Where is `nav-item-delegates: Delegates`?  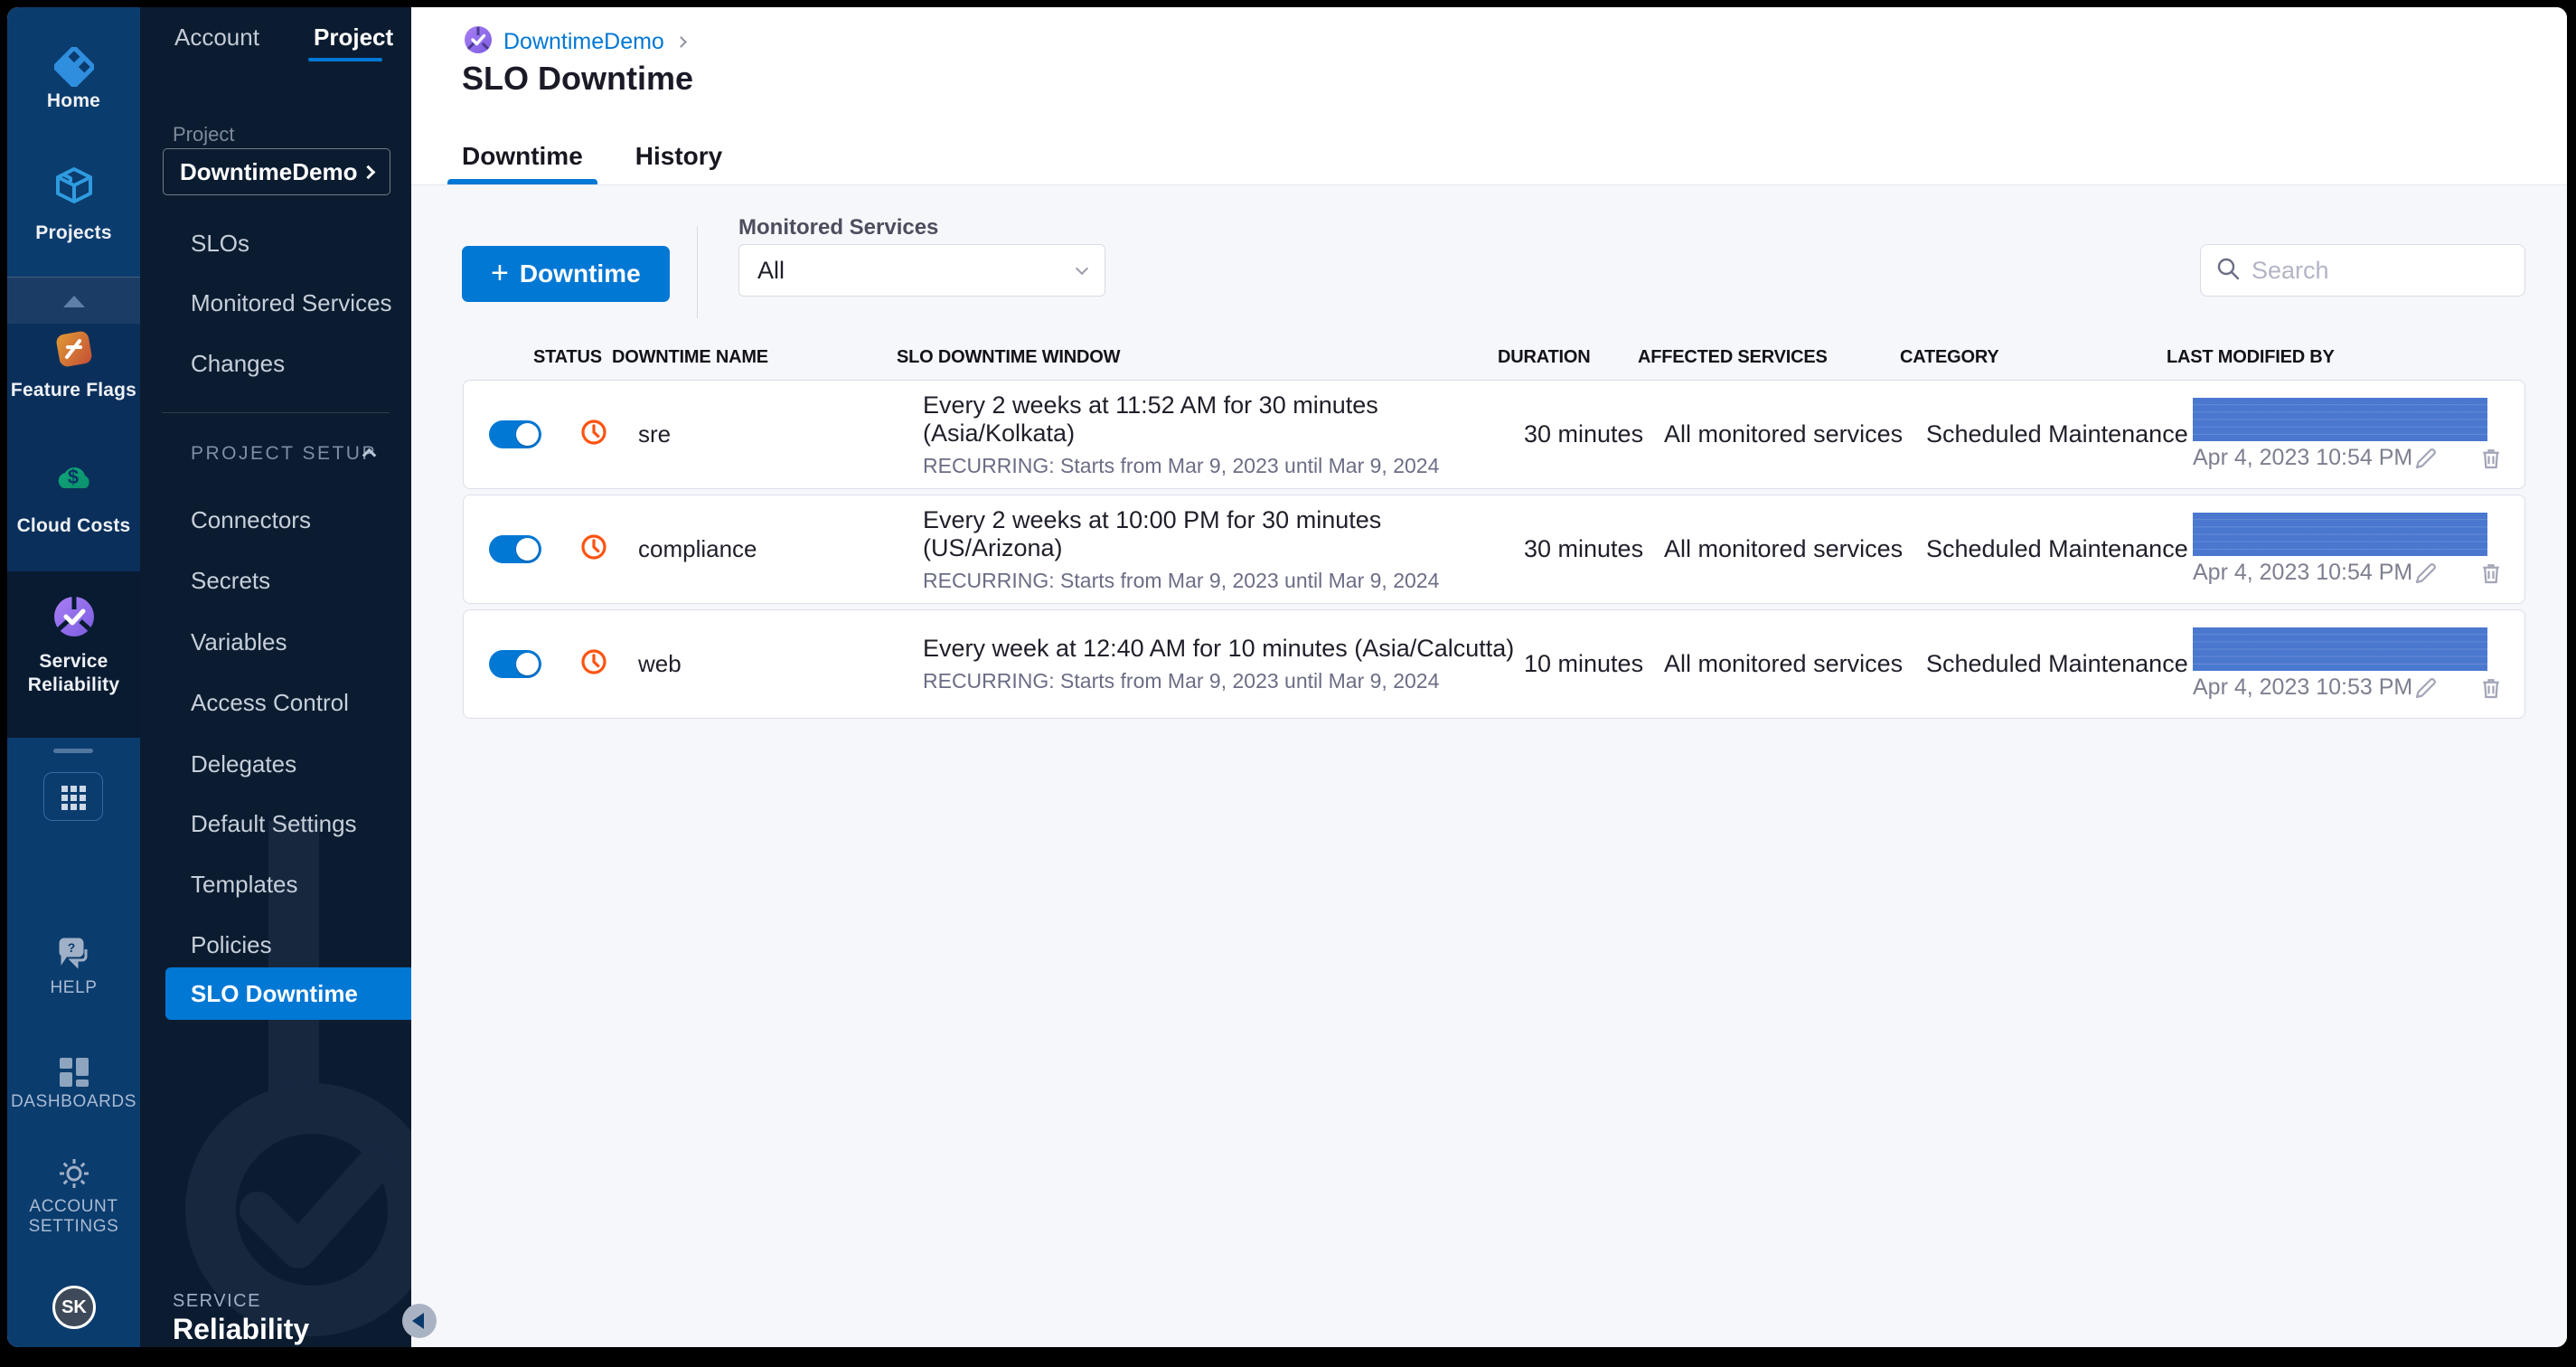 nav-item-delegates: Delegates is located at coordinates (244, 764).